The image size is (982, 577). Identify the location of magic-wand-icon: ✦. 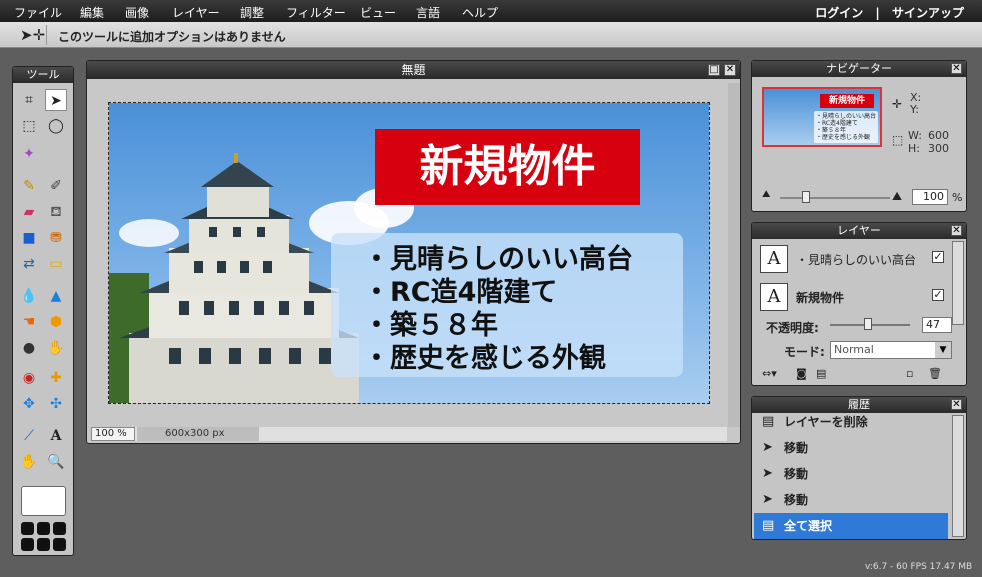
(29, 154).